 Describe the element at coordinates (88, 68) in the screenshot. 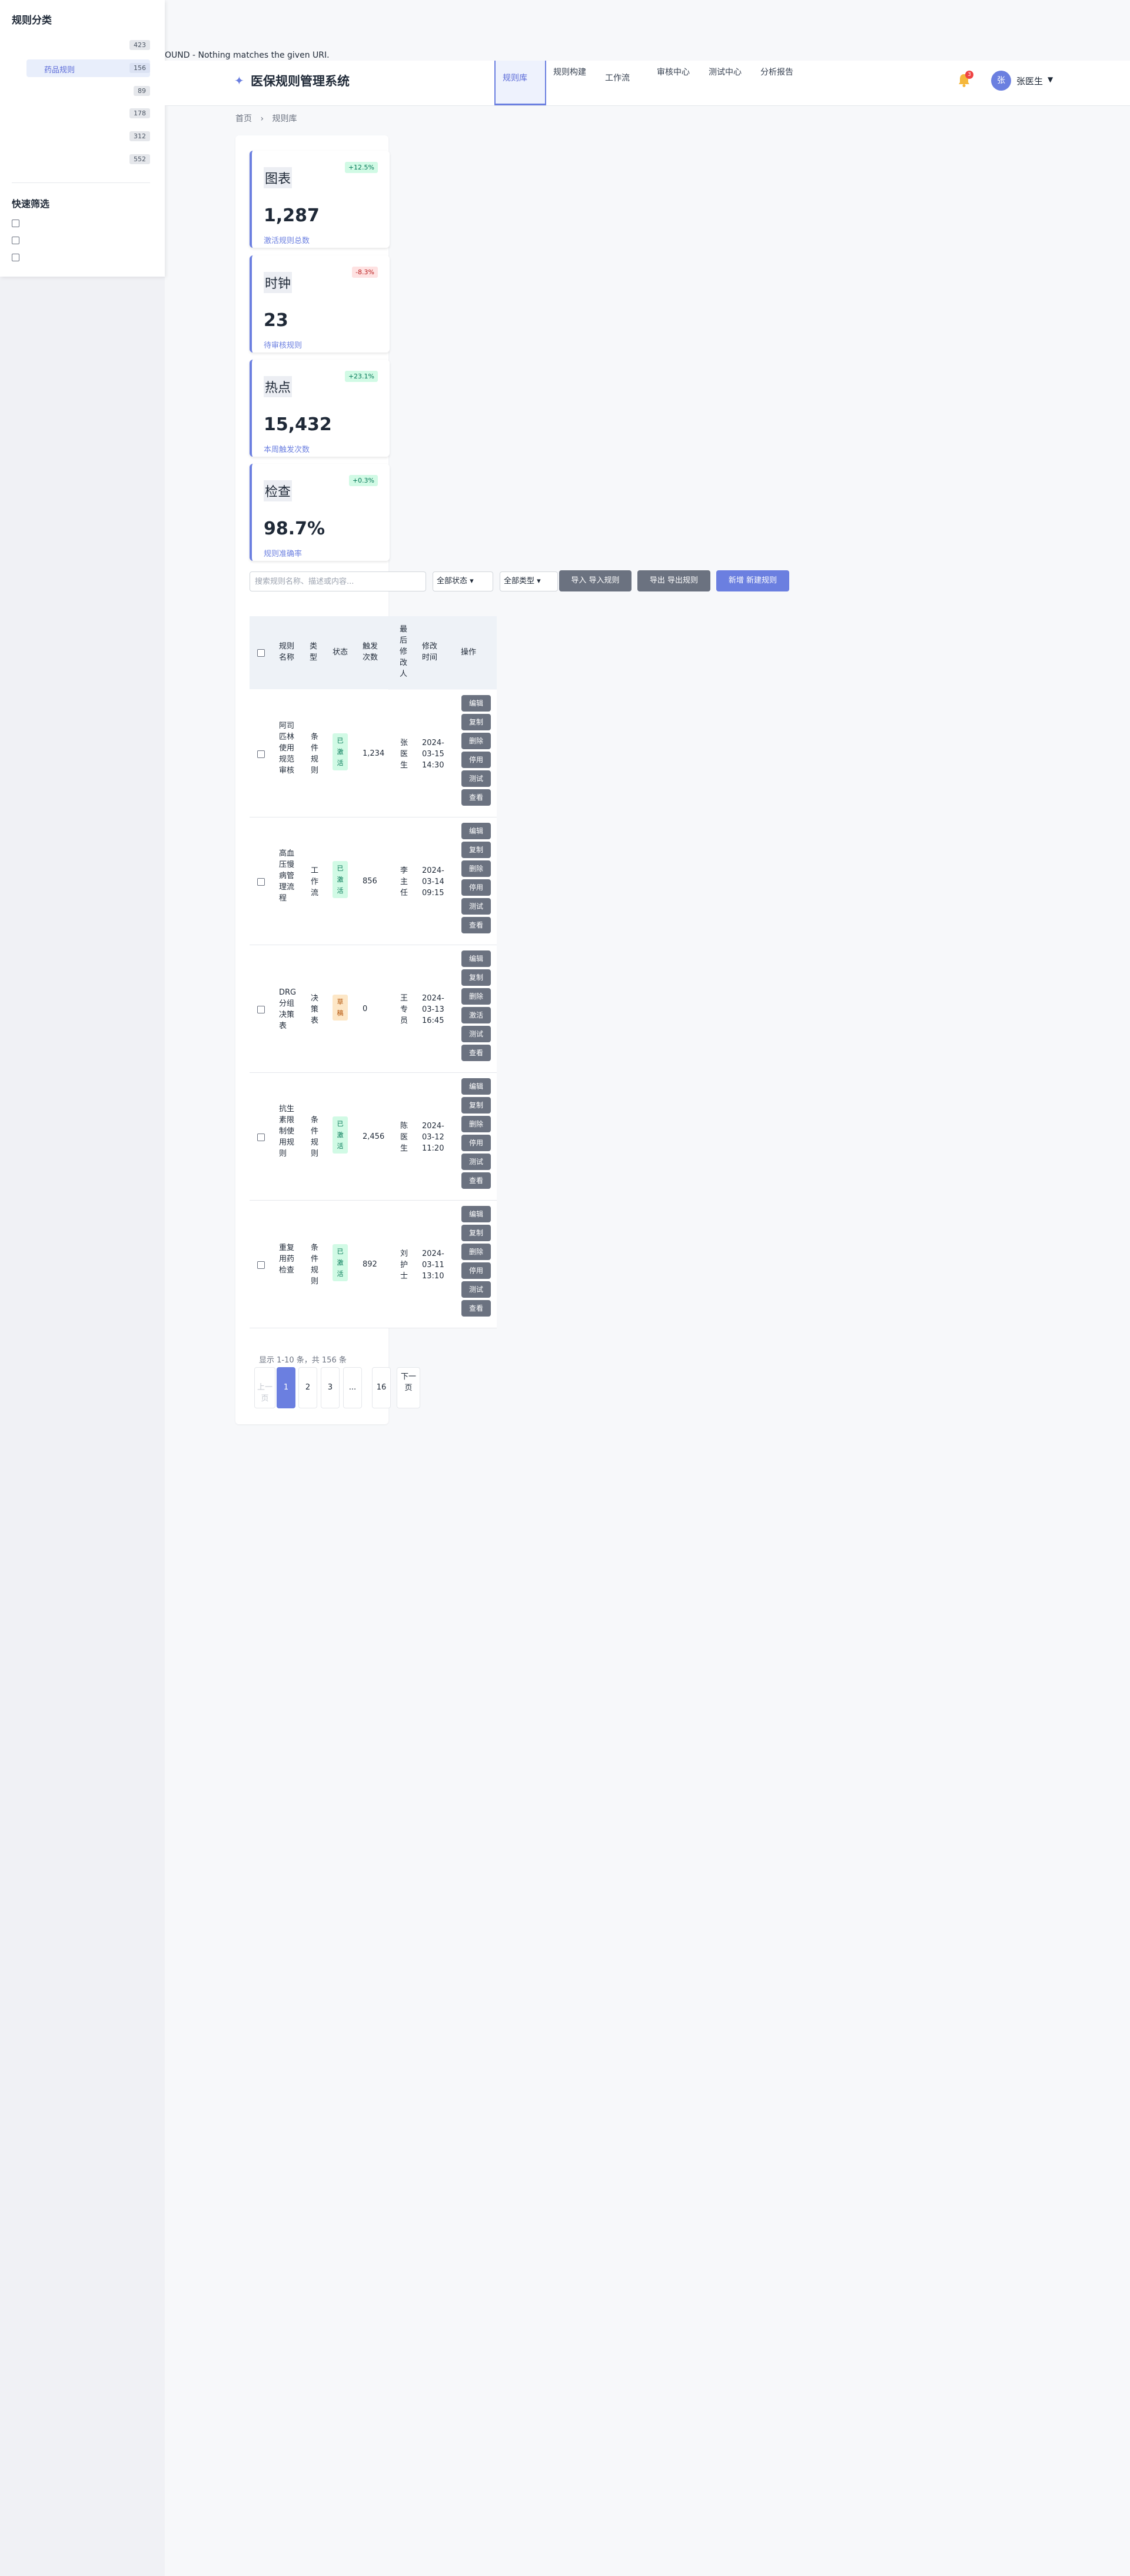

I see `category-item-drug-rules: 药品规则 156` at that location.